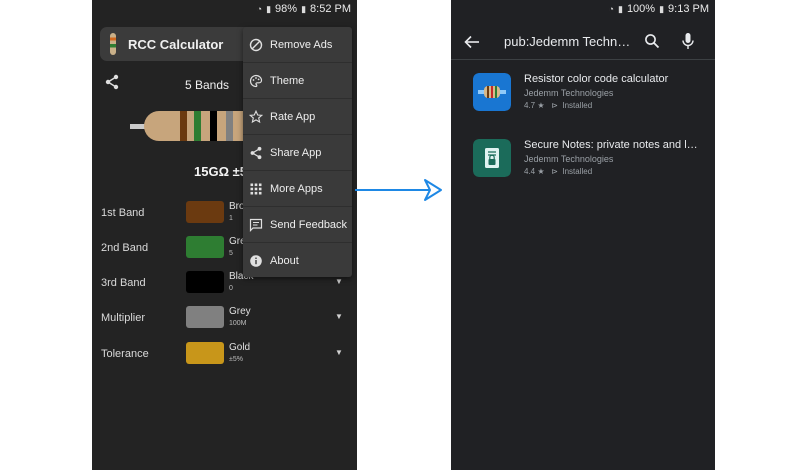 The height and width of the screenshot is (470, 807). What do you see at coordinates (113, 44) in the screenshot?
I see `resistor-logo-icon` at bounding box center [113, 44].